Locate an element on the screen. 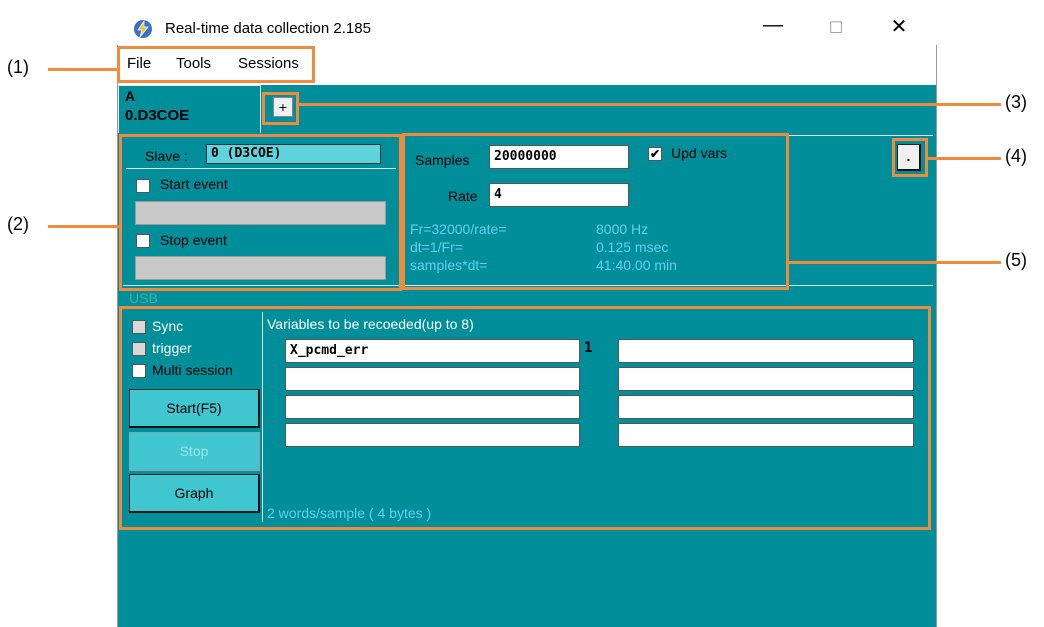  callout-label-4: (4) is located at coordinates (1016, 156).